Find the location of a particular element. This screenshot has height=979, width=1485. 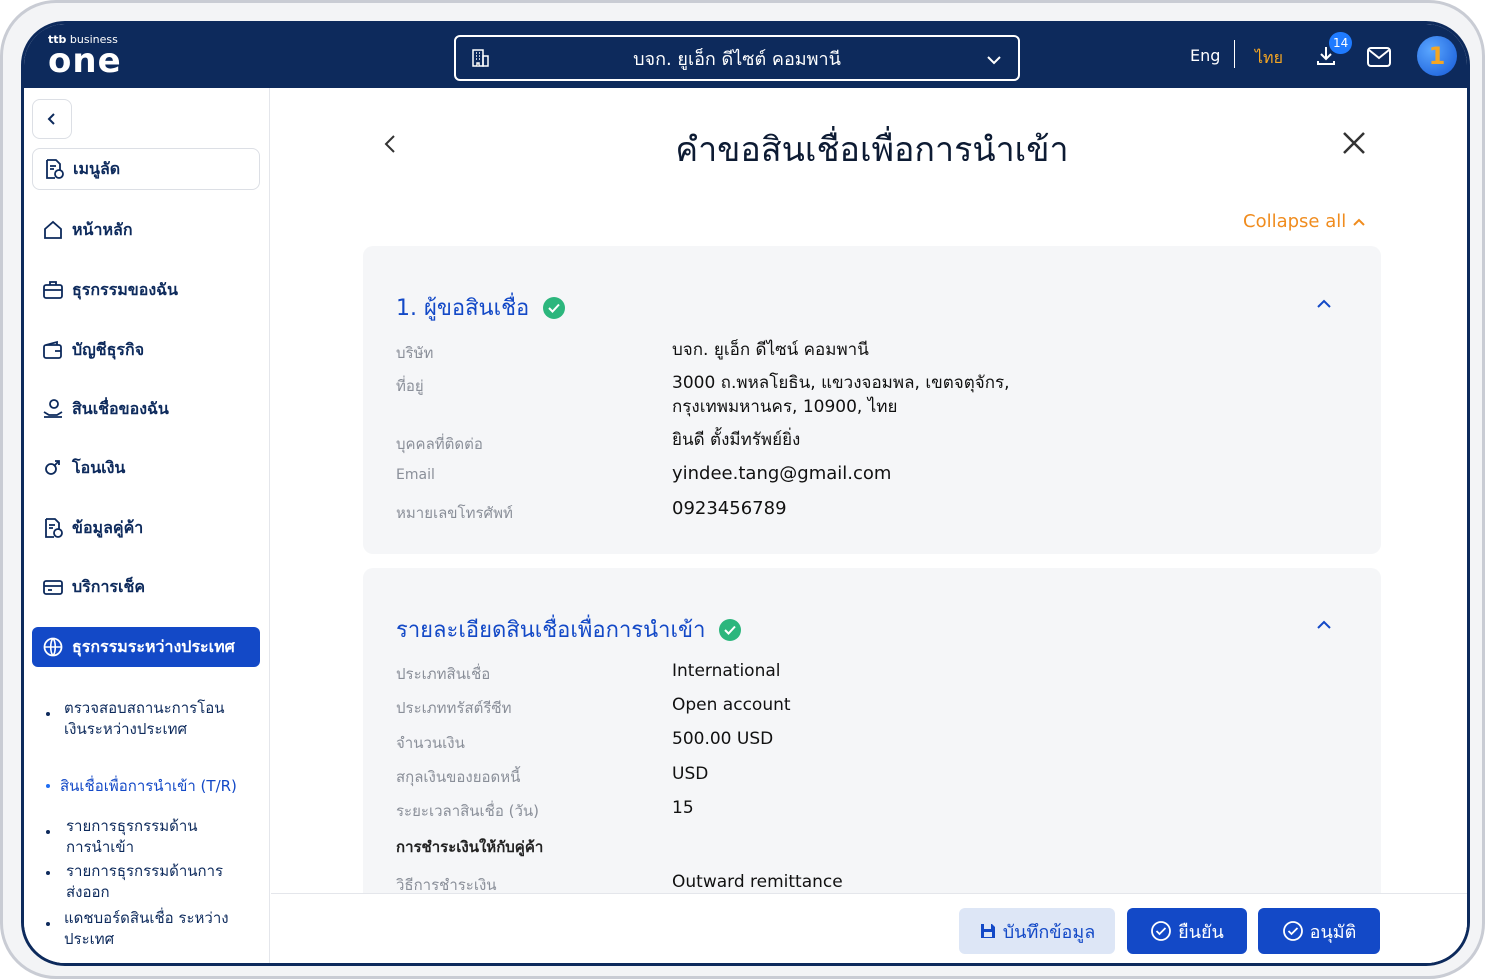

address-value-line1: 3000 ถ.พหลโยธิน, แขวงจอมพล, เขตจตุจักร, is located at coordinates (841, 383).